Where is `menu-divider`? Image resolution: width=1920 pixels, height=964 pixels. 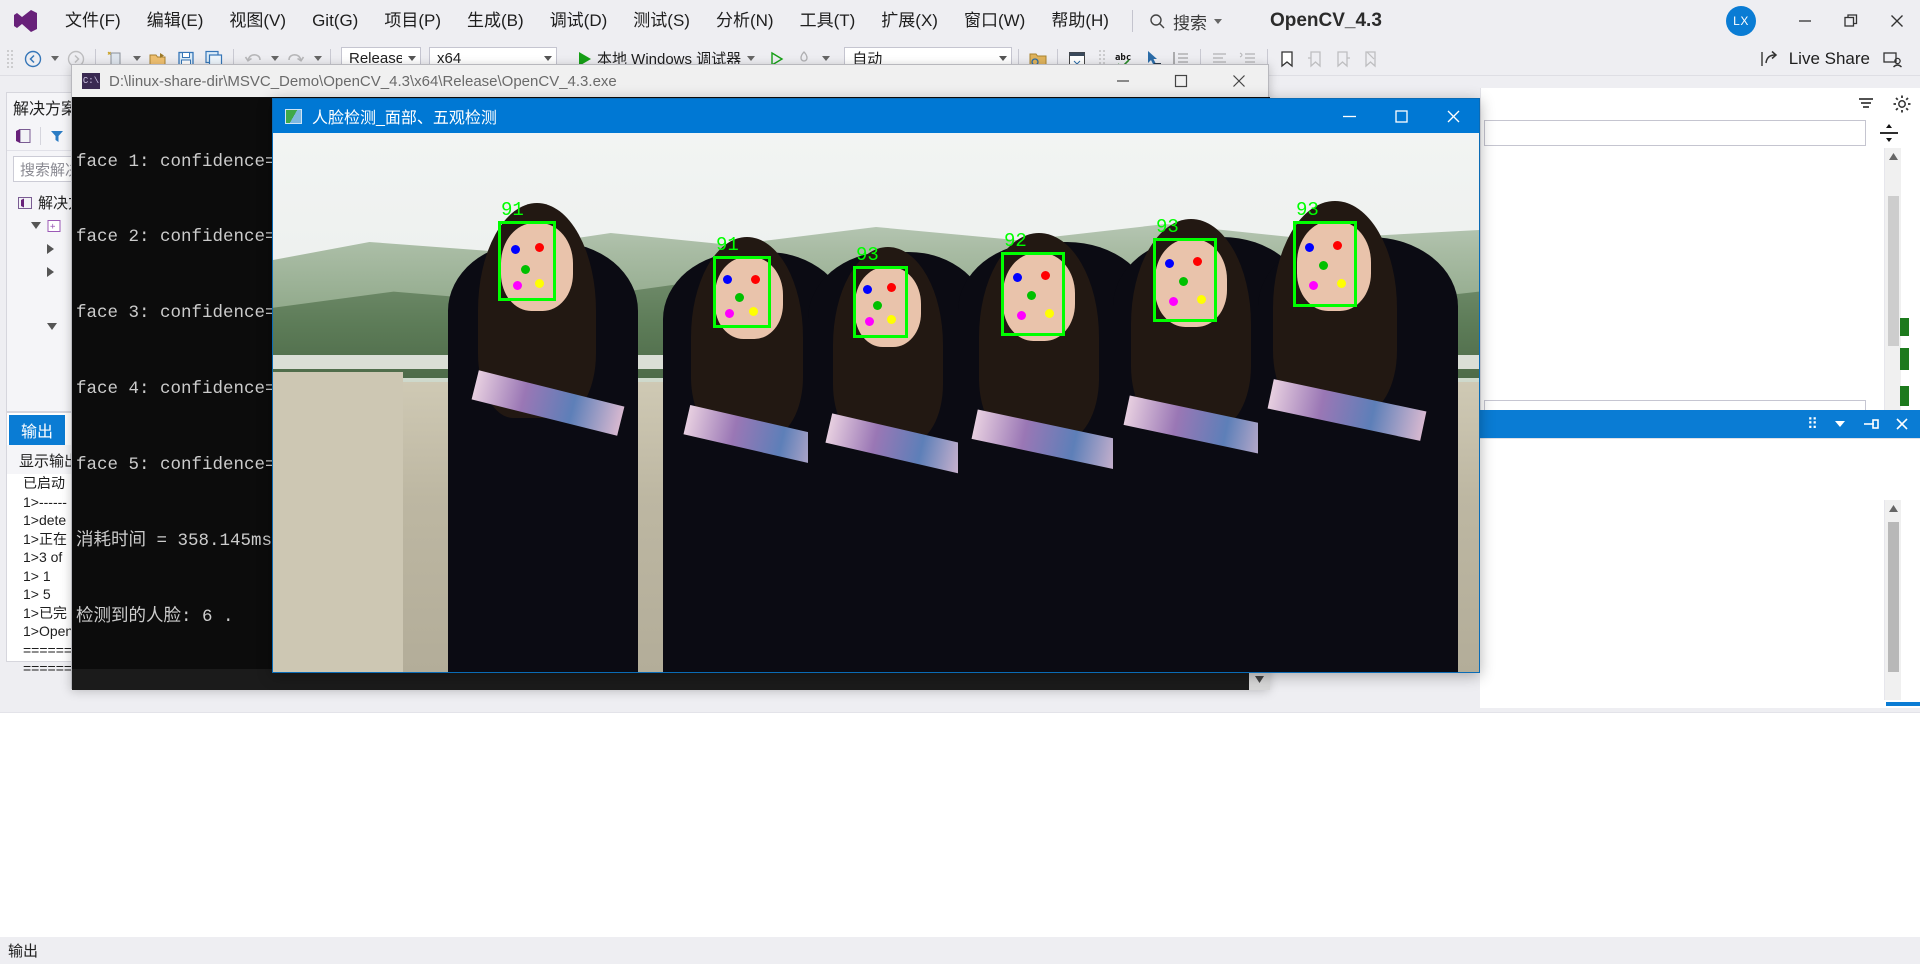 menu-divider is located at coordinates (1132, 21).